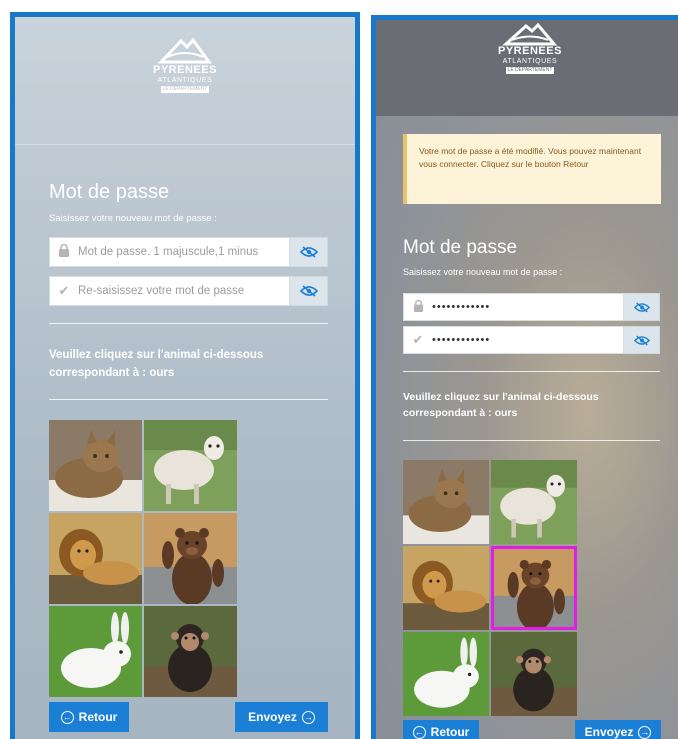 The height and width of the screenshot is (739, 678). I want to click on confirm-password-input: ✔ Re-saisissez votre mot de passe, so click(169, 291).